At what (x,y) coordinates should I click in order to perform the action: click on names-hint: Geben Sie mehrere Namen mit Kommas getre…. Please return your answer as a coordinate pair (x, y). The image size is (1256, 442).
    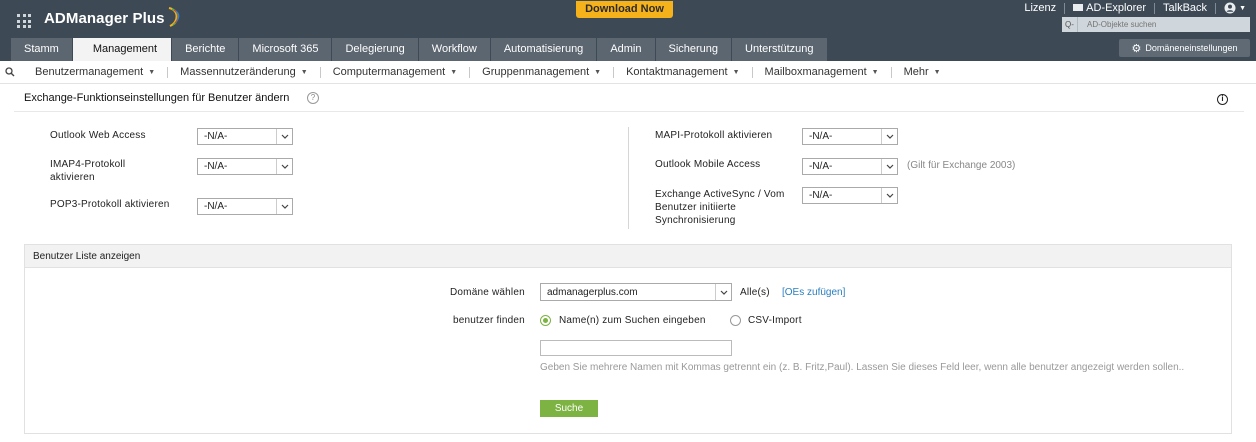
    Looking at the image, I should click on (862, 367).